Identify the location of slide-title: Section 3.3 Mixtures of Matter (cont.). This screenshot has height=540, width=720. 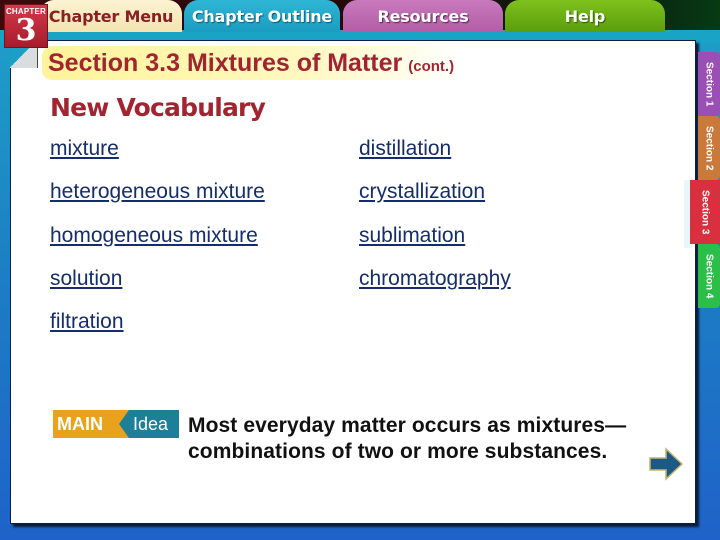
(253, 63).